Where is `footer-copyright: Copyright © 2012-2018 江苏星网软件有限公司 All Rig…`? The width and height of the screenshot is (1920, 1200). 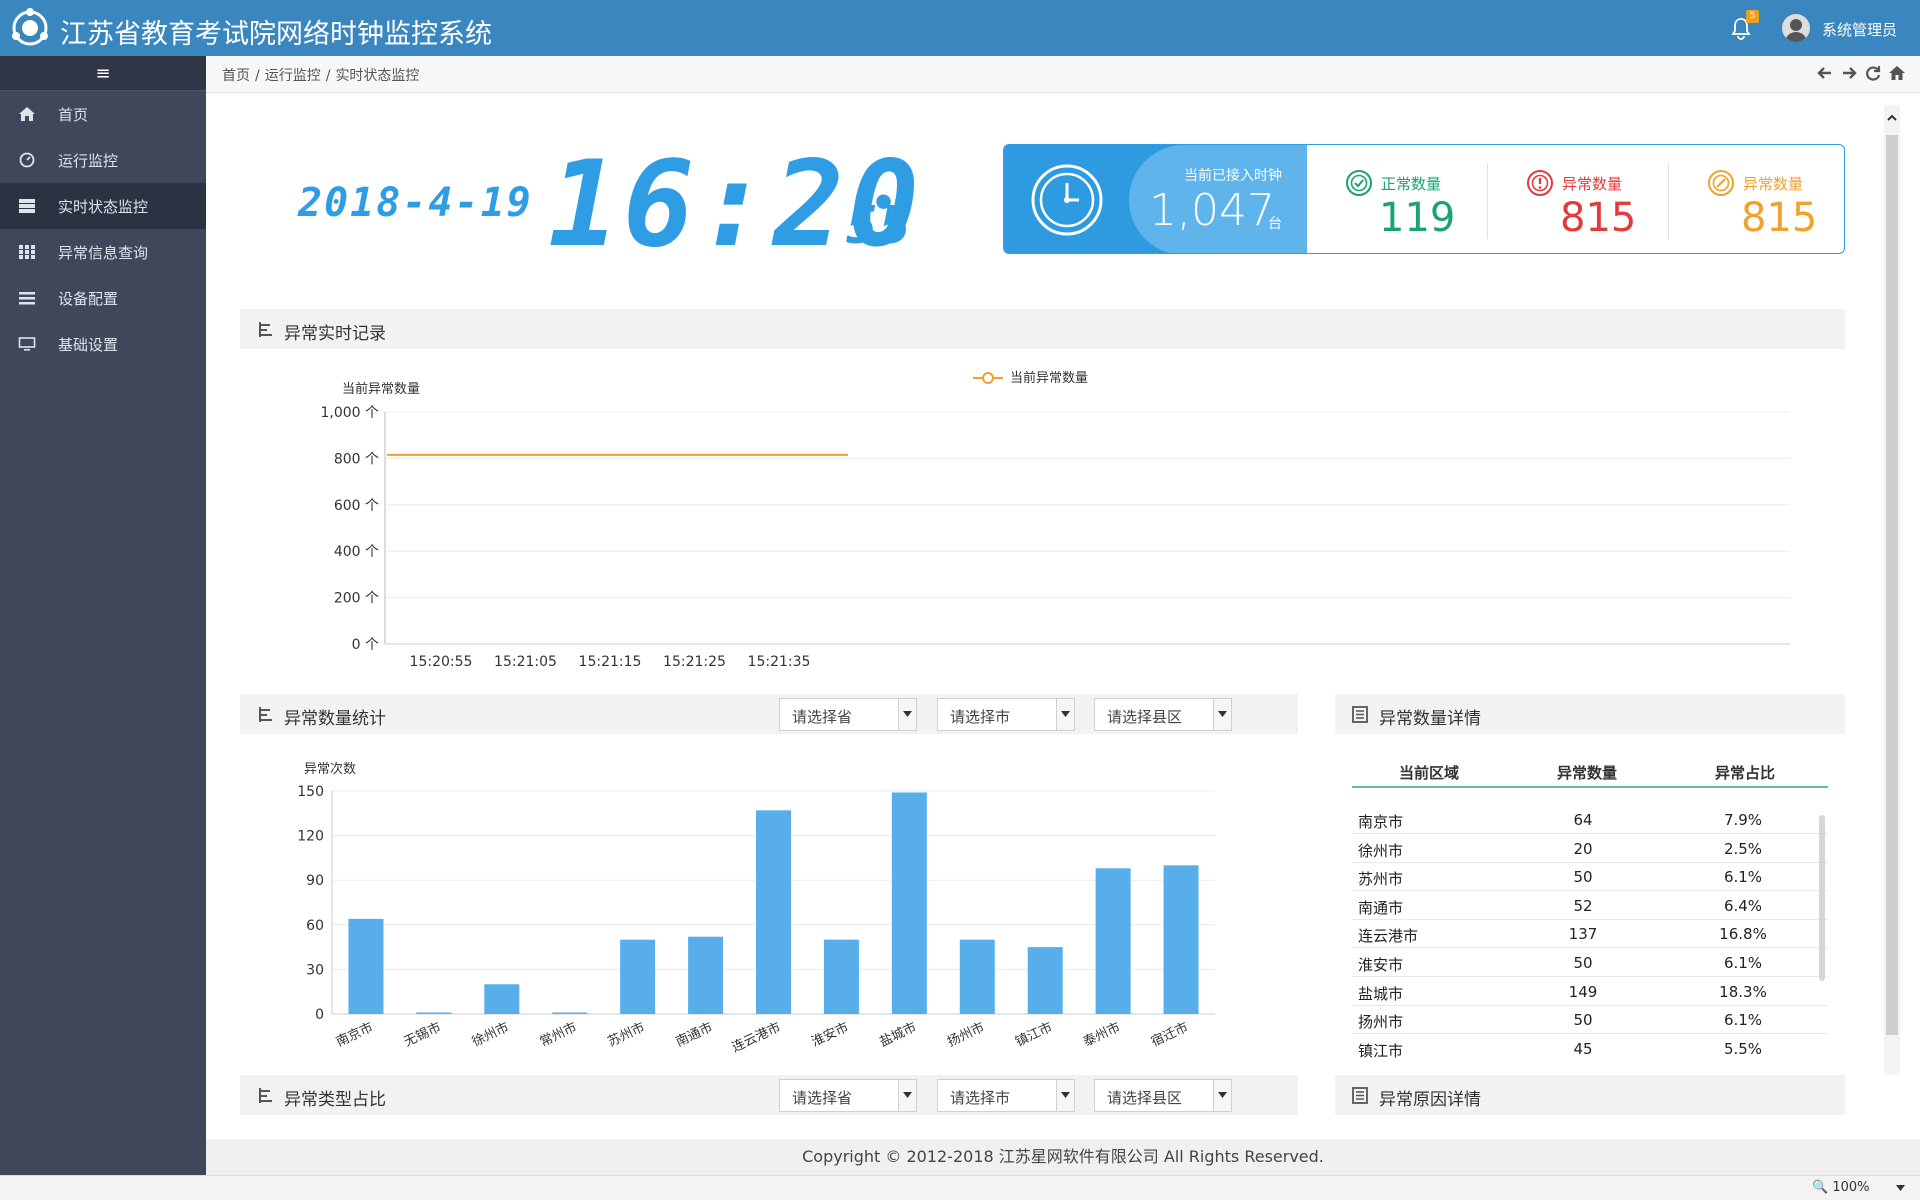
footer-copyright: Copyright © 2012-2018 江苏星网软件有限公司 All Rig… is located at coordinates (1063, 1157).